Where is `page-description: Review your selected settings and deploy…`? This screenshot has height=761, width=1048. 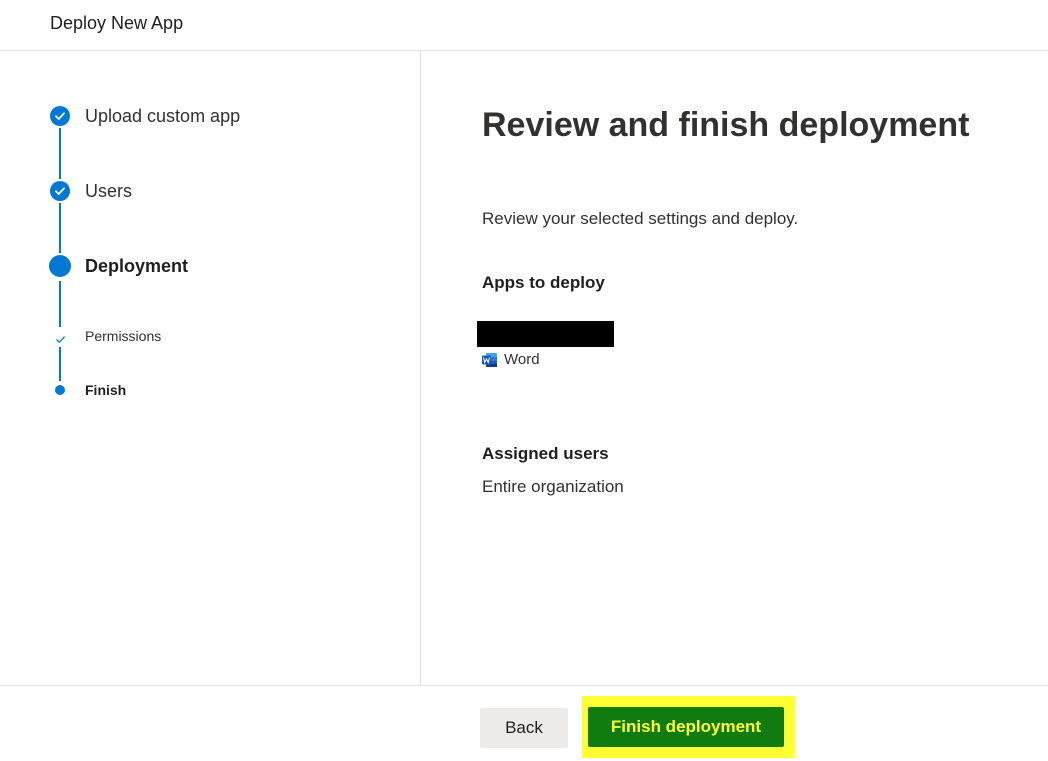
page-description: Review your selected settings and deploy… is located at coordinates (640, 218).